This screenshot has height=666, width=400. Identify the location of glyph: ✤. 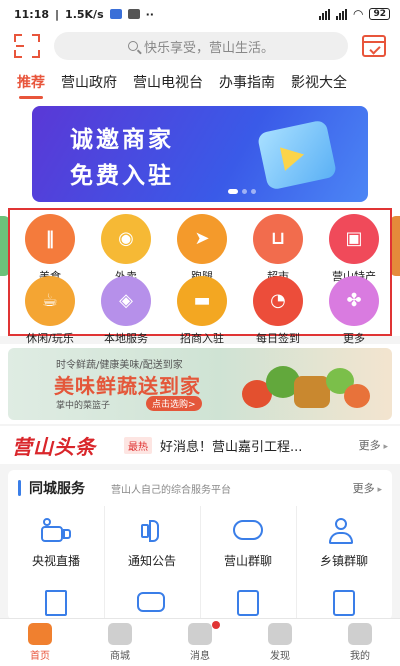
(354, 300).